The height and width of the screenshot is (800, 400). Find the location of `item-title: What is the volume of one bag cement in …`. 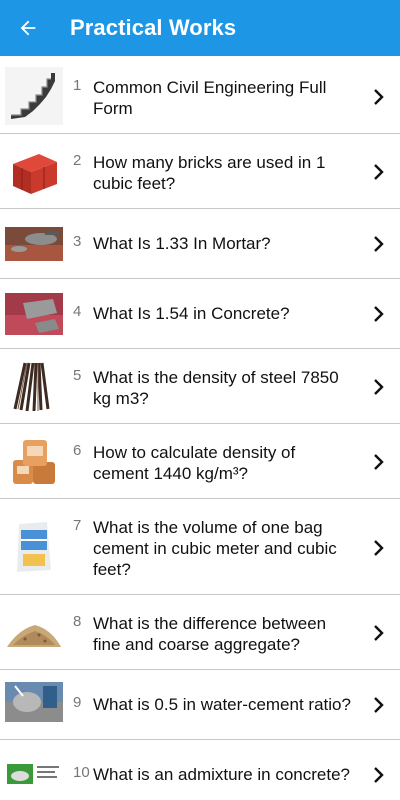

item-title: What is the volume of one bag cement in … is located at coordinates (215, 548).